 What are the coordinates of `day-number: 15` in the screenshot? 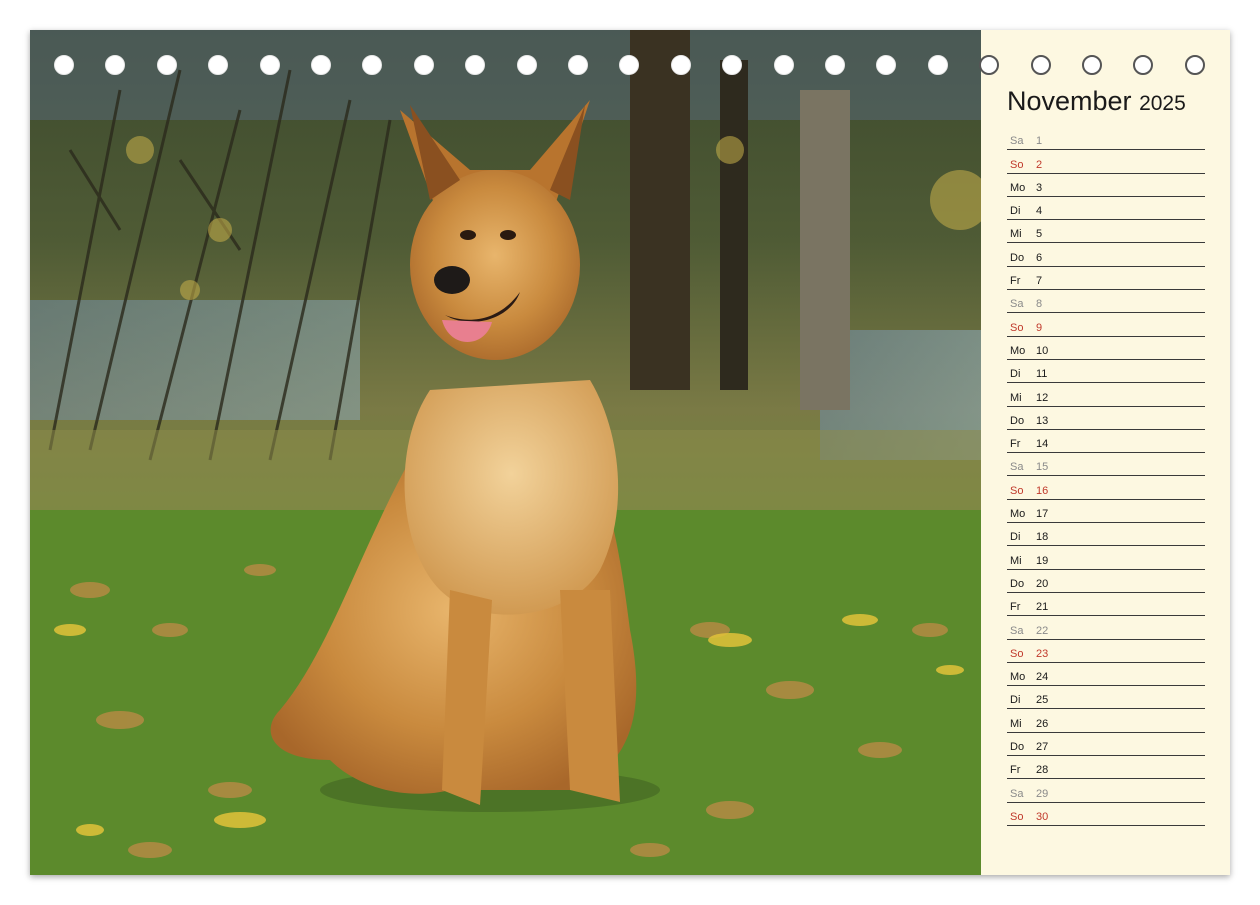 It's located at (1042, 467).